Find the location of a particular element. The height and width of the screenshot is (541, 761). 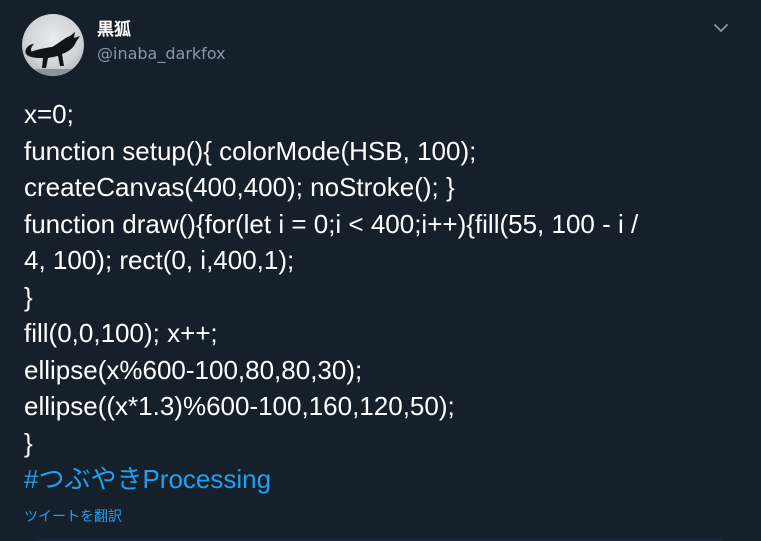

tweet-text-line: x=0; is located at coordinates (49, 114).